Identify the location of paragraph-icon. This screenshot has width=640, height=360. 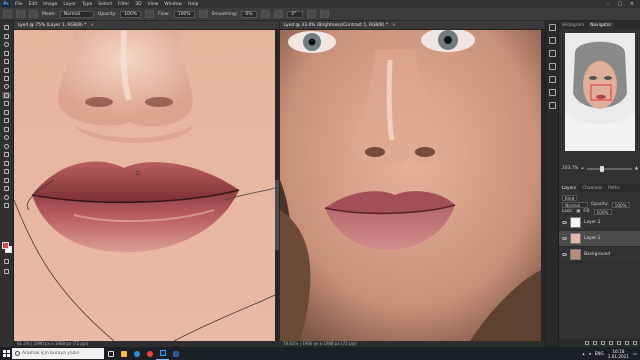
(552, 105).